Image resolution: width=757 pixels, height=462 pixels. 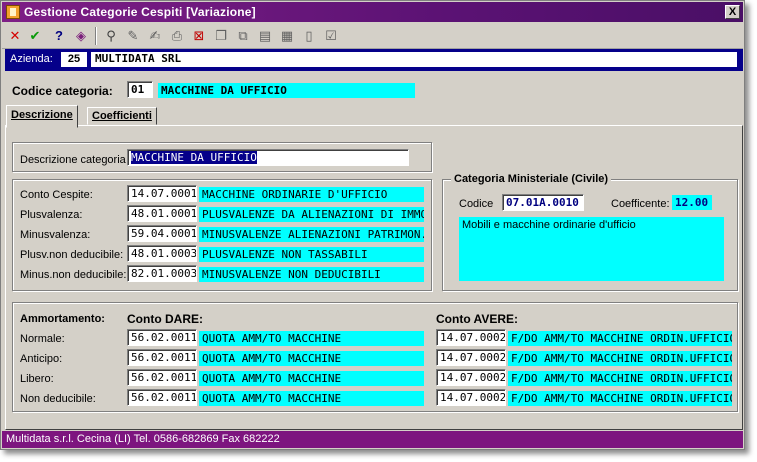 What do you see at coordinates (692, 202) in the screenshot?
I see `ministeriale-coeff-value: 12.00` at bounding box center [692, 202].